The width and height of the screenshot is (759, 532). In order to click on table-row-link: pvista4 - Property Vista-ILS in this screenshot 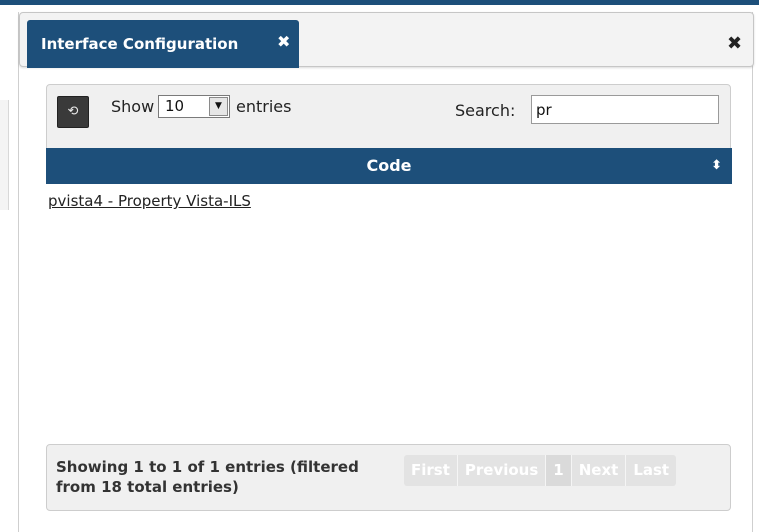, I will do `click(149, 201)`.